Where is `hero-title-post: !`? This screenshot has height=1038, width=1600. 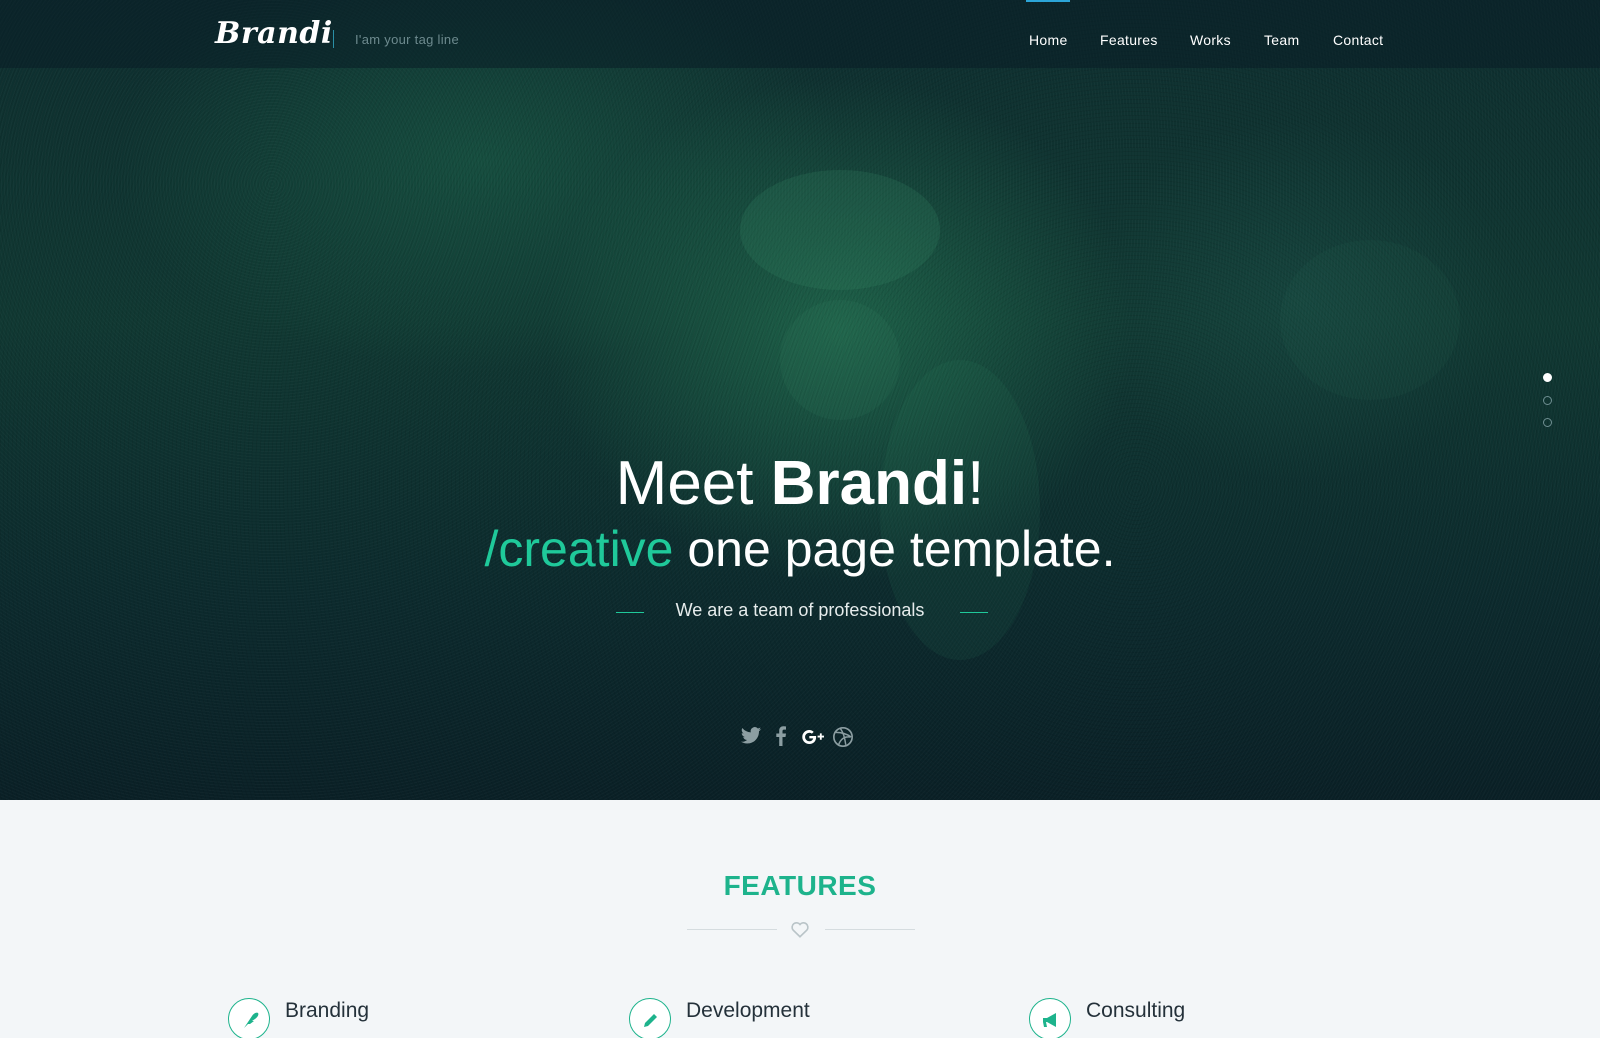
hero-title-post: ! is located at coordinates (976, 483).